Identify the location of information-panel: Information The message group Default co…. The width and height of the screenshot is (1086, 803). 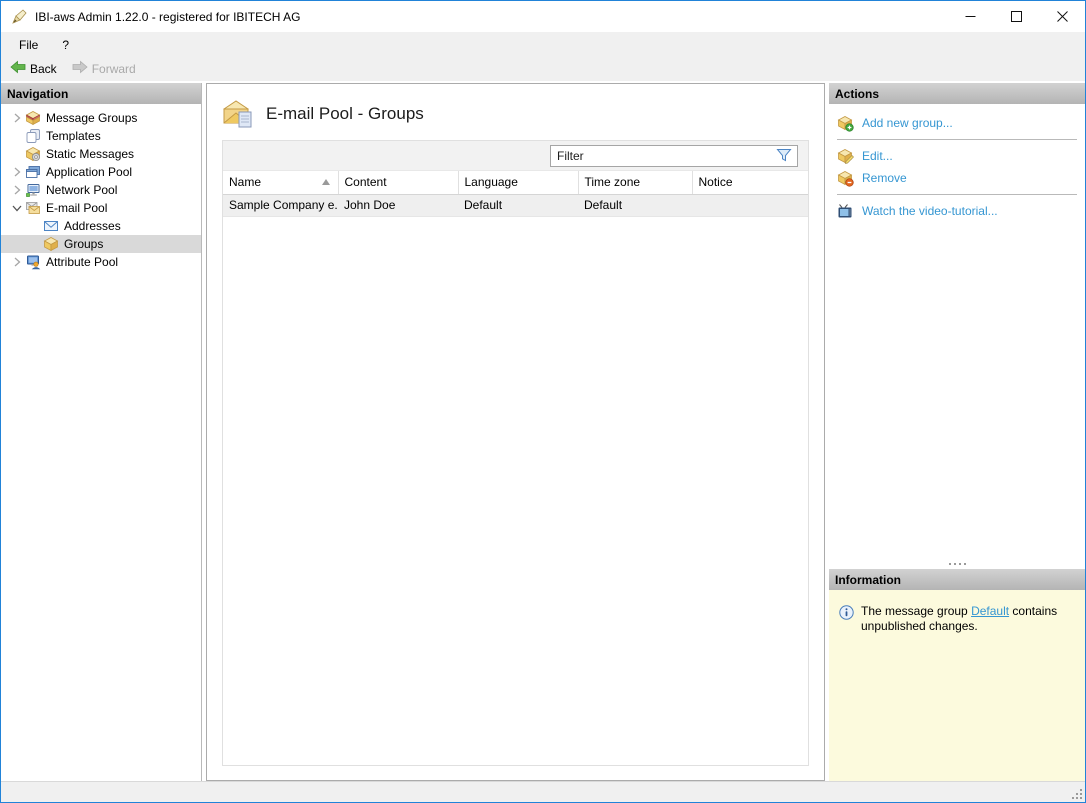
(957, 675).